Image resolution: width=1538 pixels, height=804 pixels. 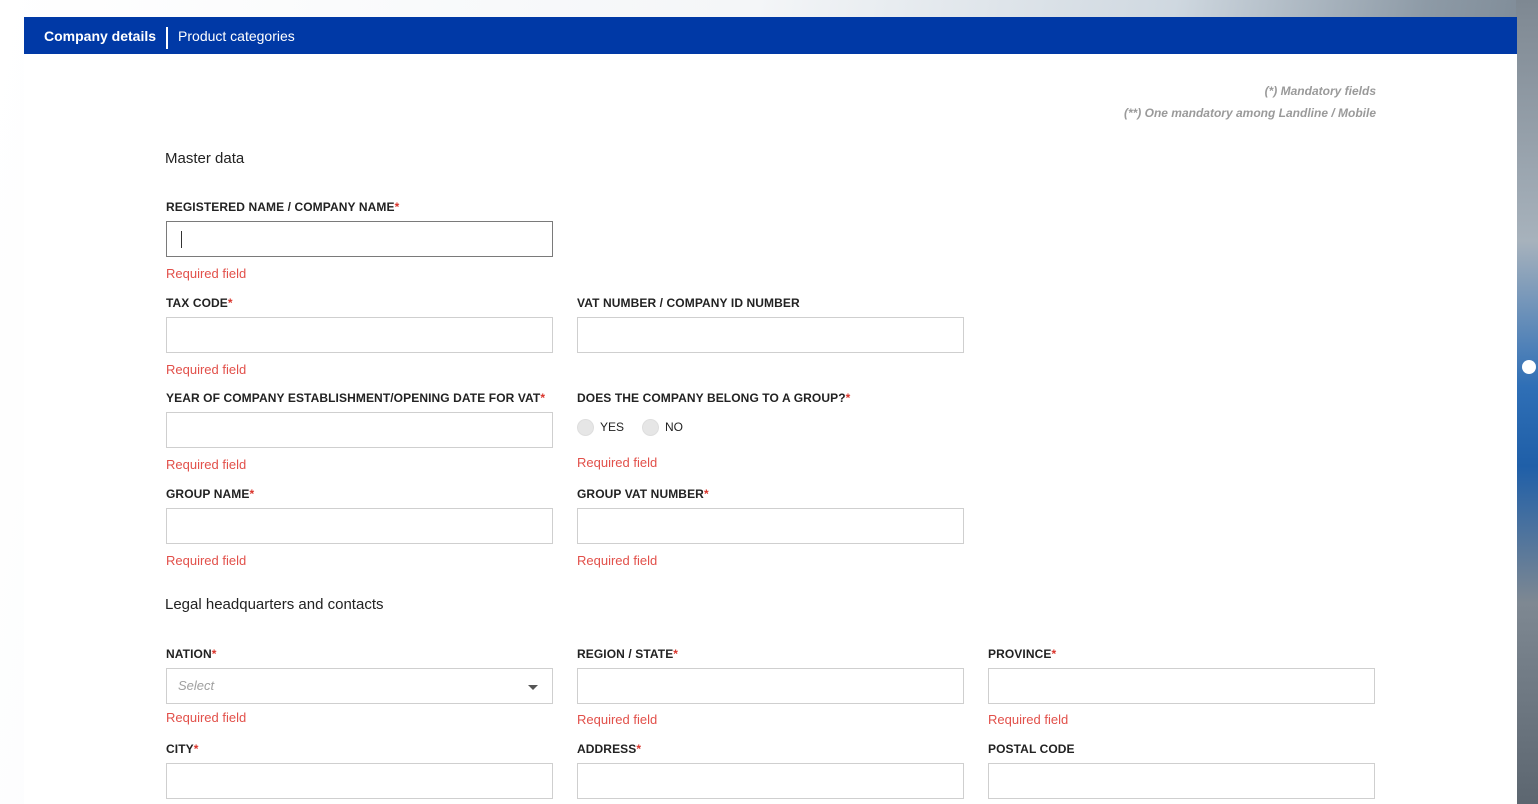 I want to click on group-radio-group: YES NO, so click(x=770, y=427).